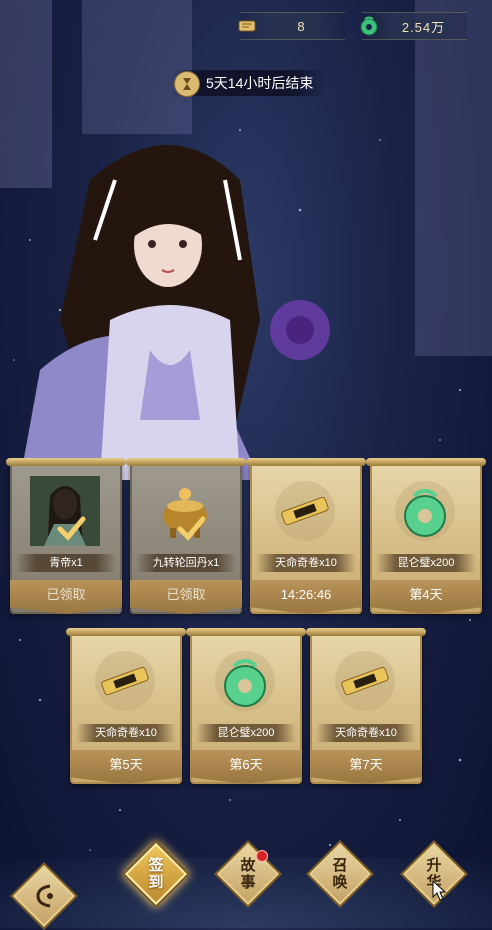  What do you see at coordinates (66, 563) in the screenshot?
I see `reward-label: 青帝x1` at bounding box center [66, 563].